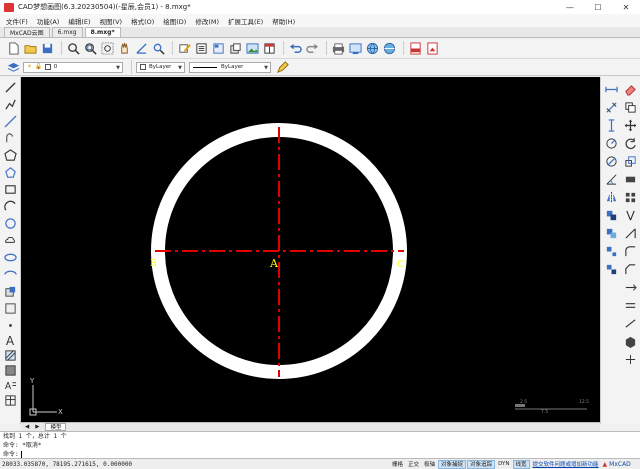 This screenshot has height=469, width=640. What do you see at coordinates (630, 233) in the screenshot?
I see `extend-icon` at bounding box center [630, 233].